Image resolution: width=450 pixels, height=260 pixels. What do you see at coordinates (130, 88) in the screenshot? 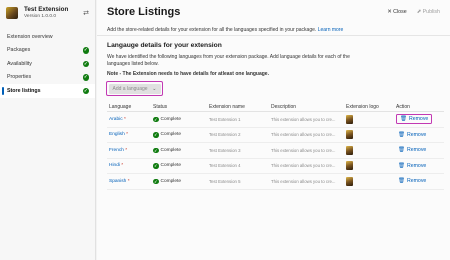
I see `add-language-placeholder: Add a language` at bounding box center [130, 88].